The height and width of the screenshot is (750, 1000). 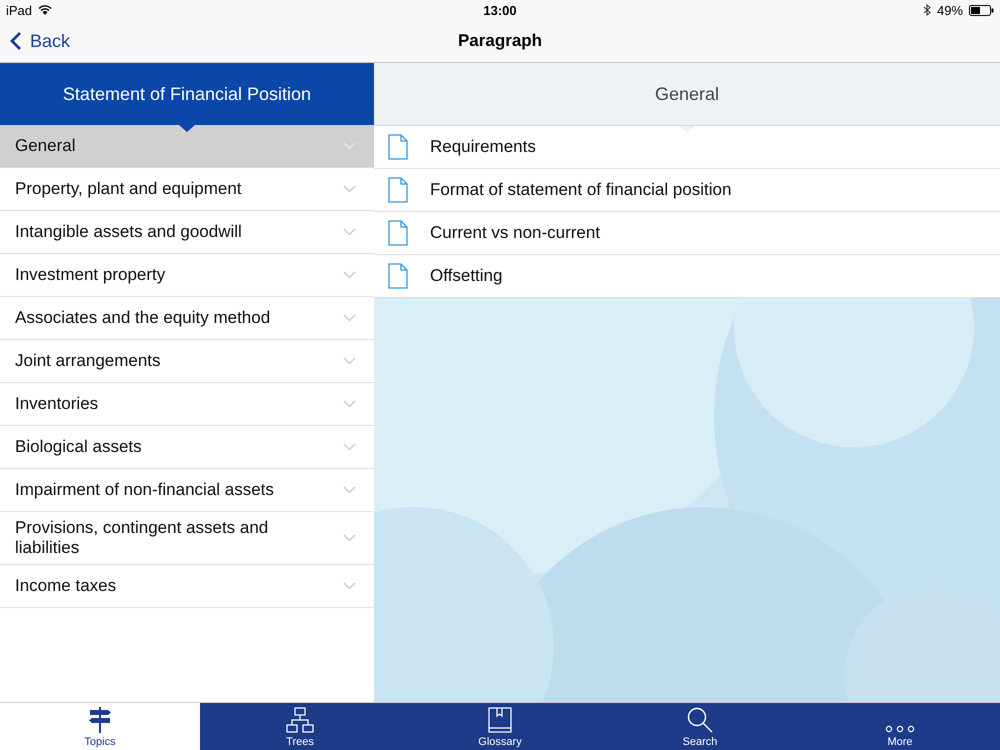 What do you see at coordinates (45, 10) in the screenshot?
I see `wifi-icon` at bounding box center [45, 10].